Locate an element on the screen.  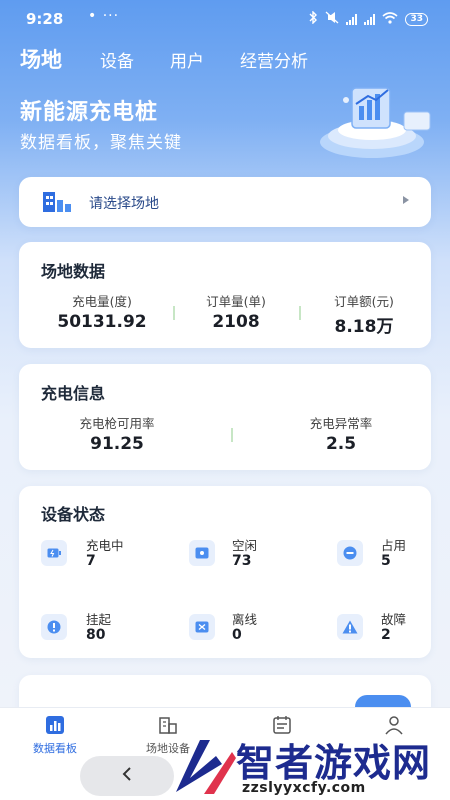
wifi-icon is located at coordinates (390, 19).